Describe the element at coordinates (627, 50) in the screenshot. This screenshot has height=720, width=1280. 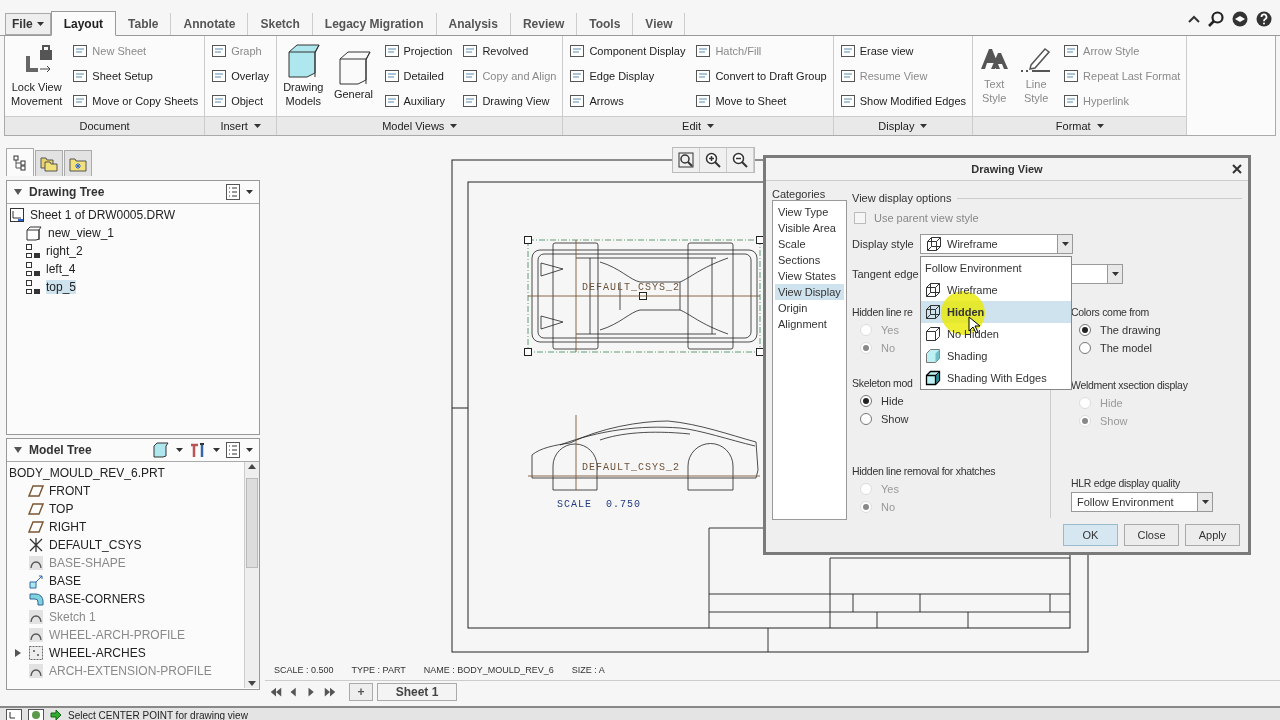
I see `ribbon-button: Component Display` at that location.